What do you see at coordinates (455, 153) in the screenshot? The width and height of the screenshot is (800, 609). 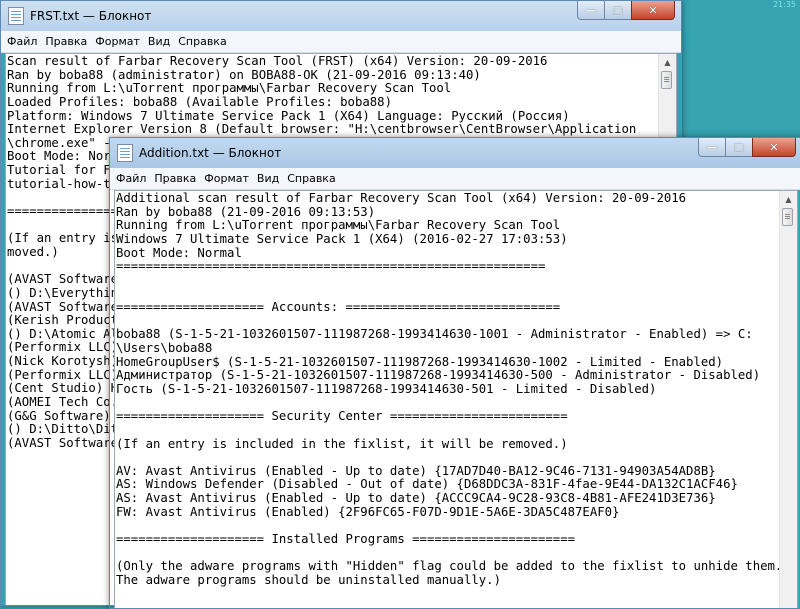 I see `title-bar: Addition.txt — Блокнот — □ ✕` at bounding box center [455, 153].